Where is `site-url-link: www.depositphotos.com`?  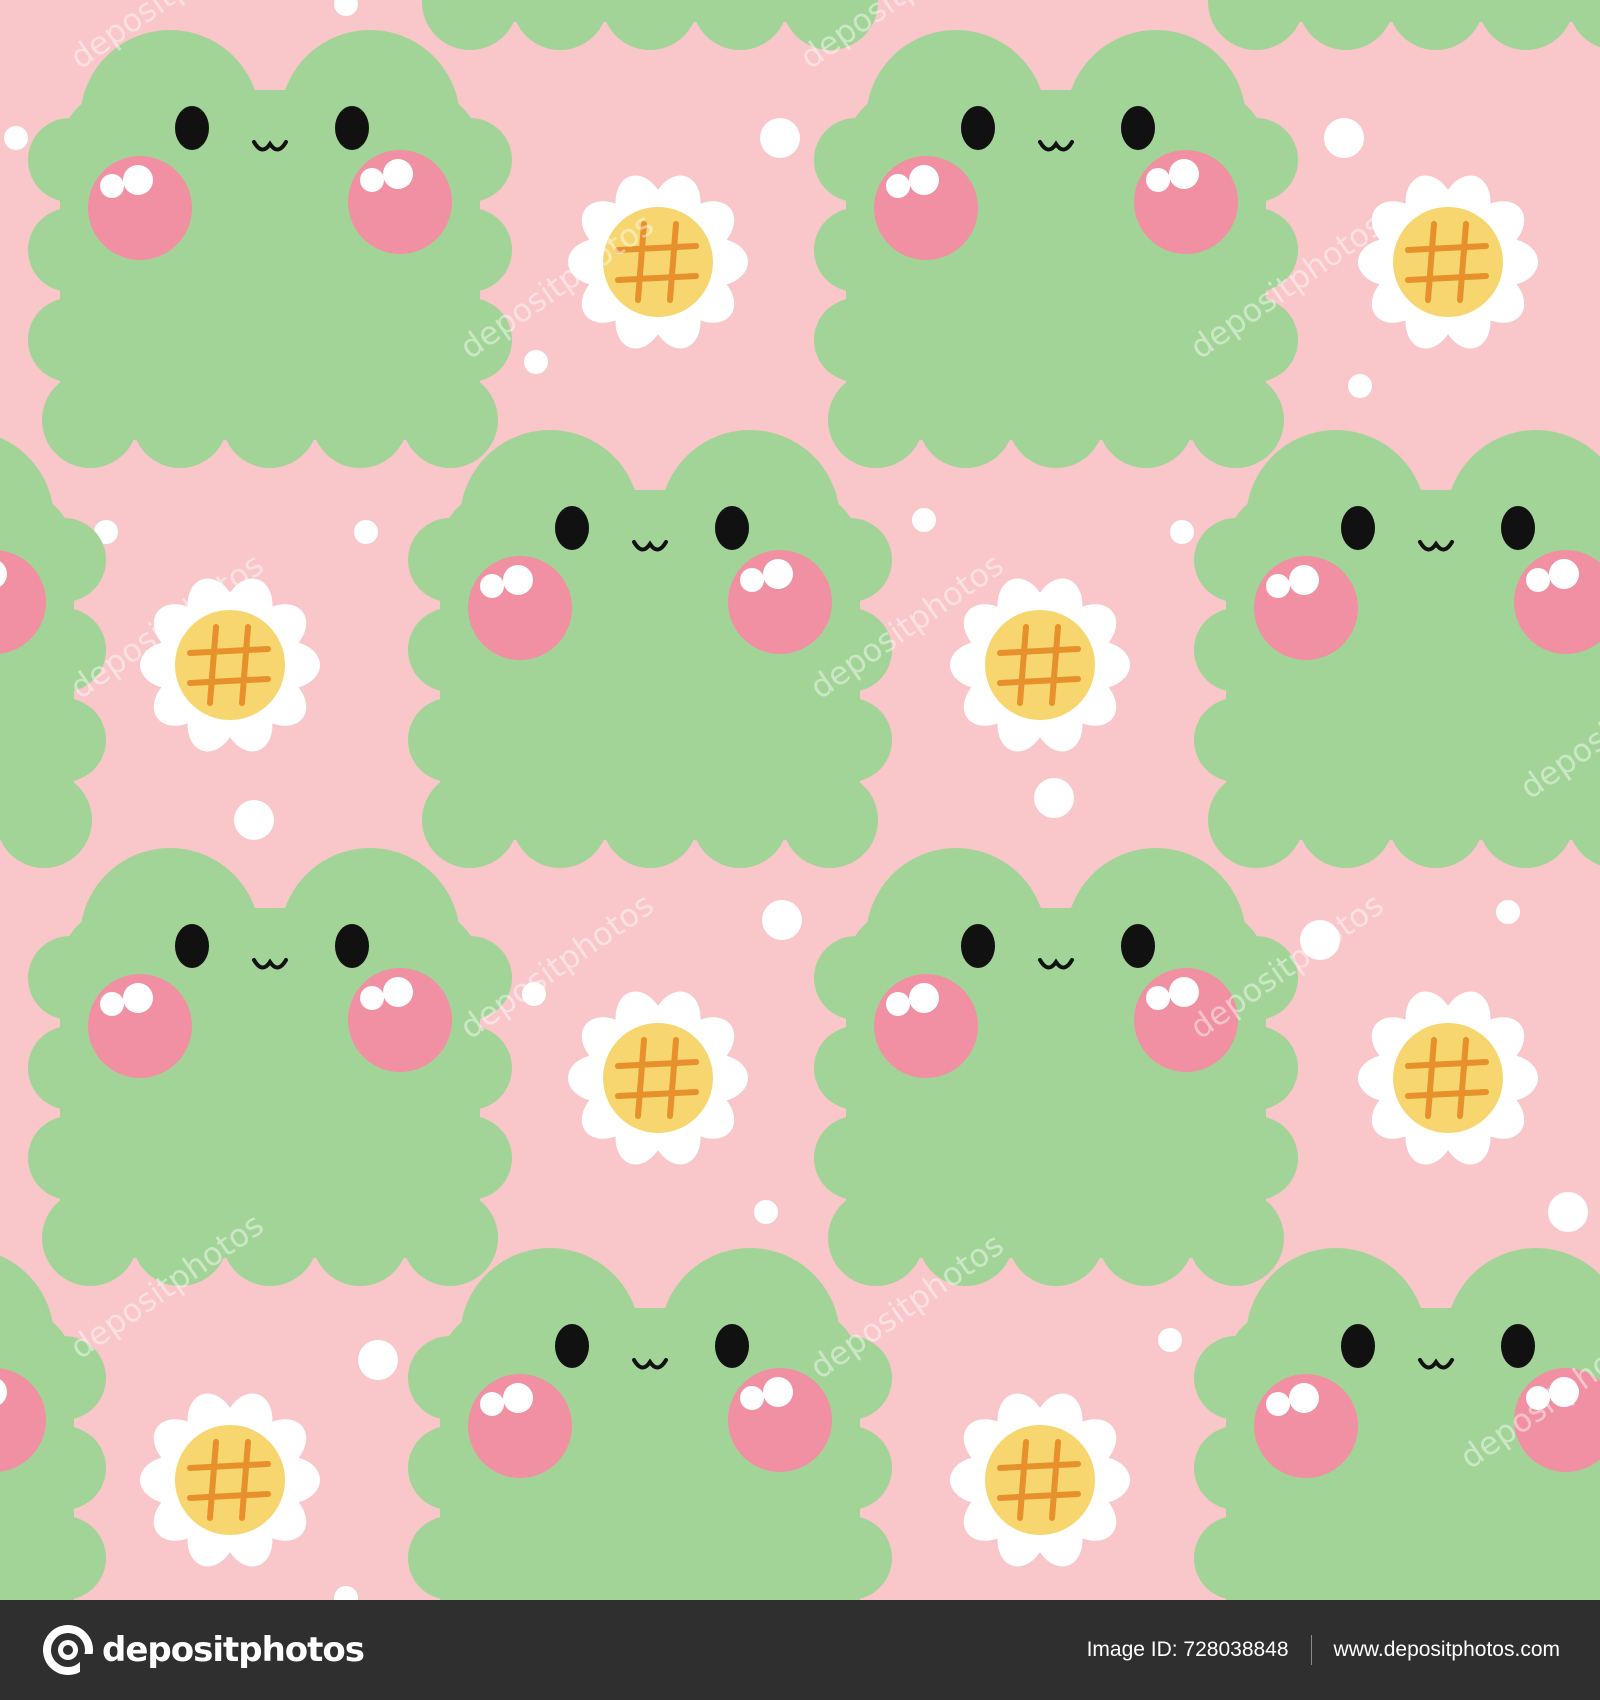 site-url-link: www.depositphotos.com is located at coordinates (1447, 1650).